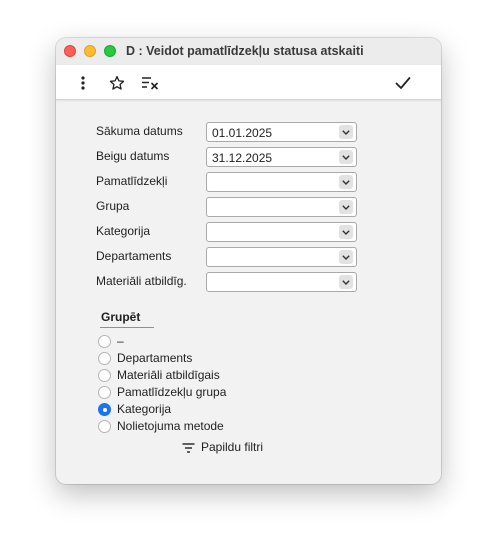 The image size is (497, 559). Describe the element at coordinates (242, 158) in the screenshot. I see `end-date-value: 31.12.2025` at that location.